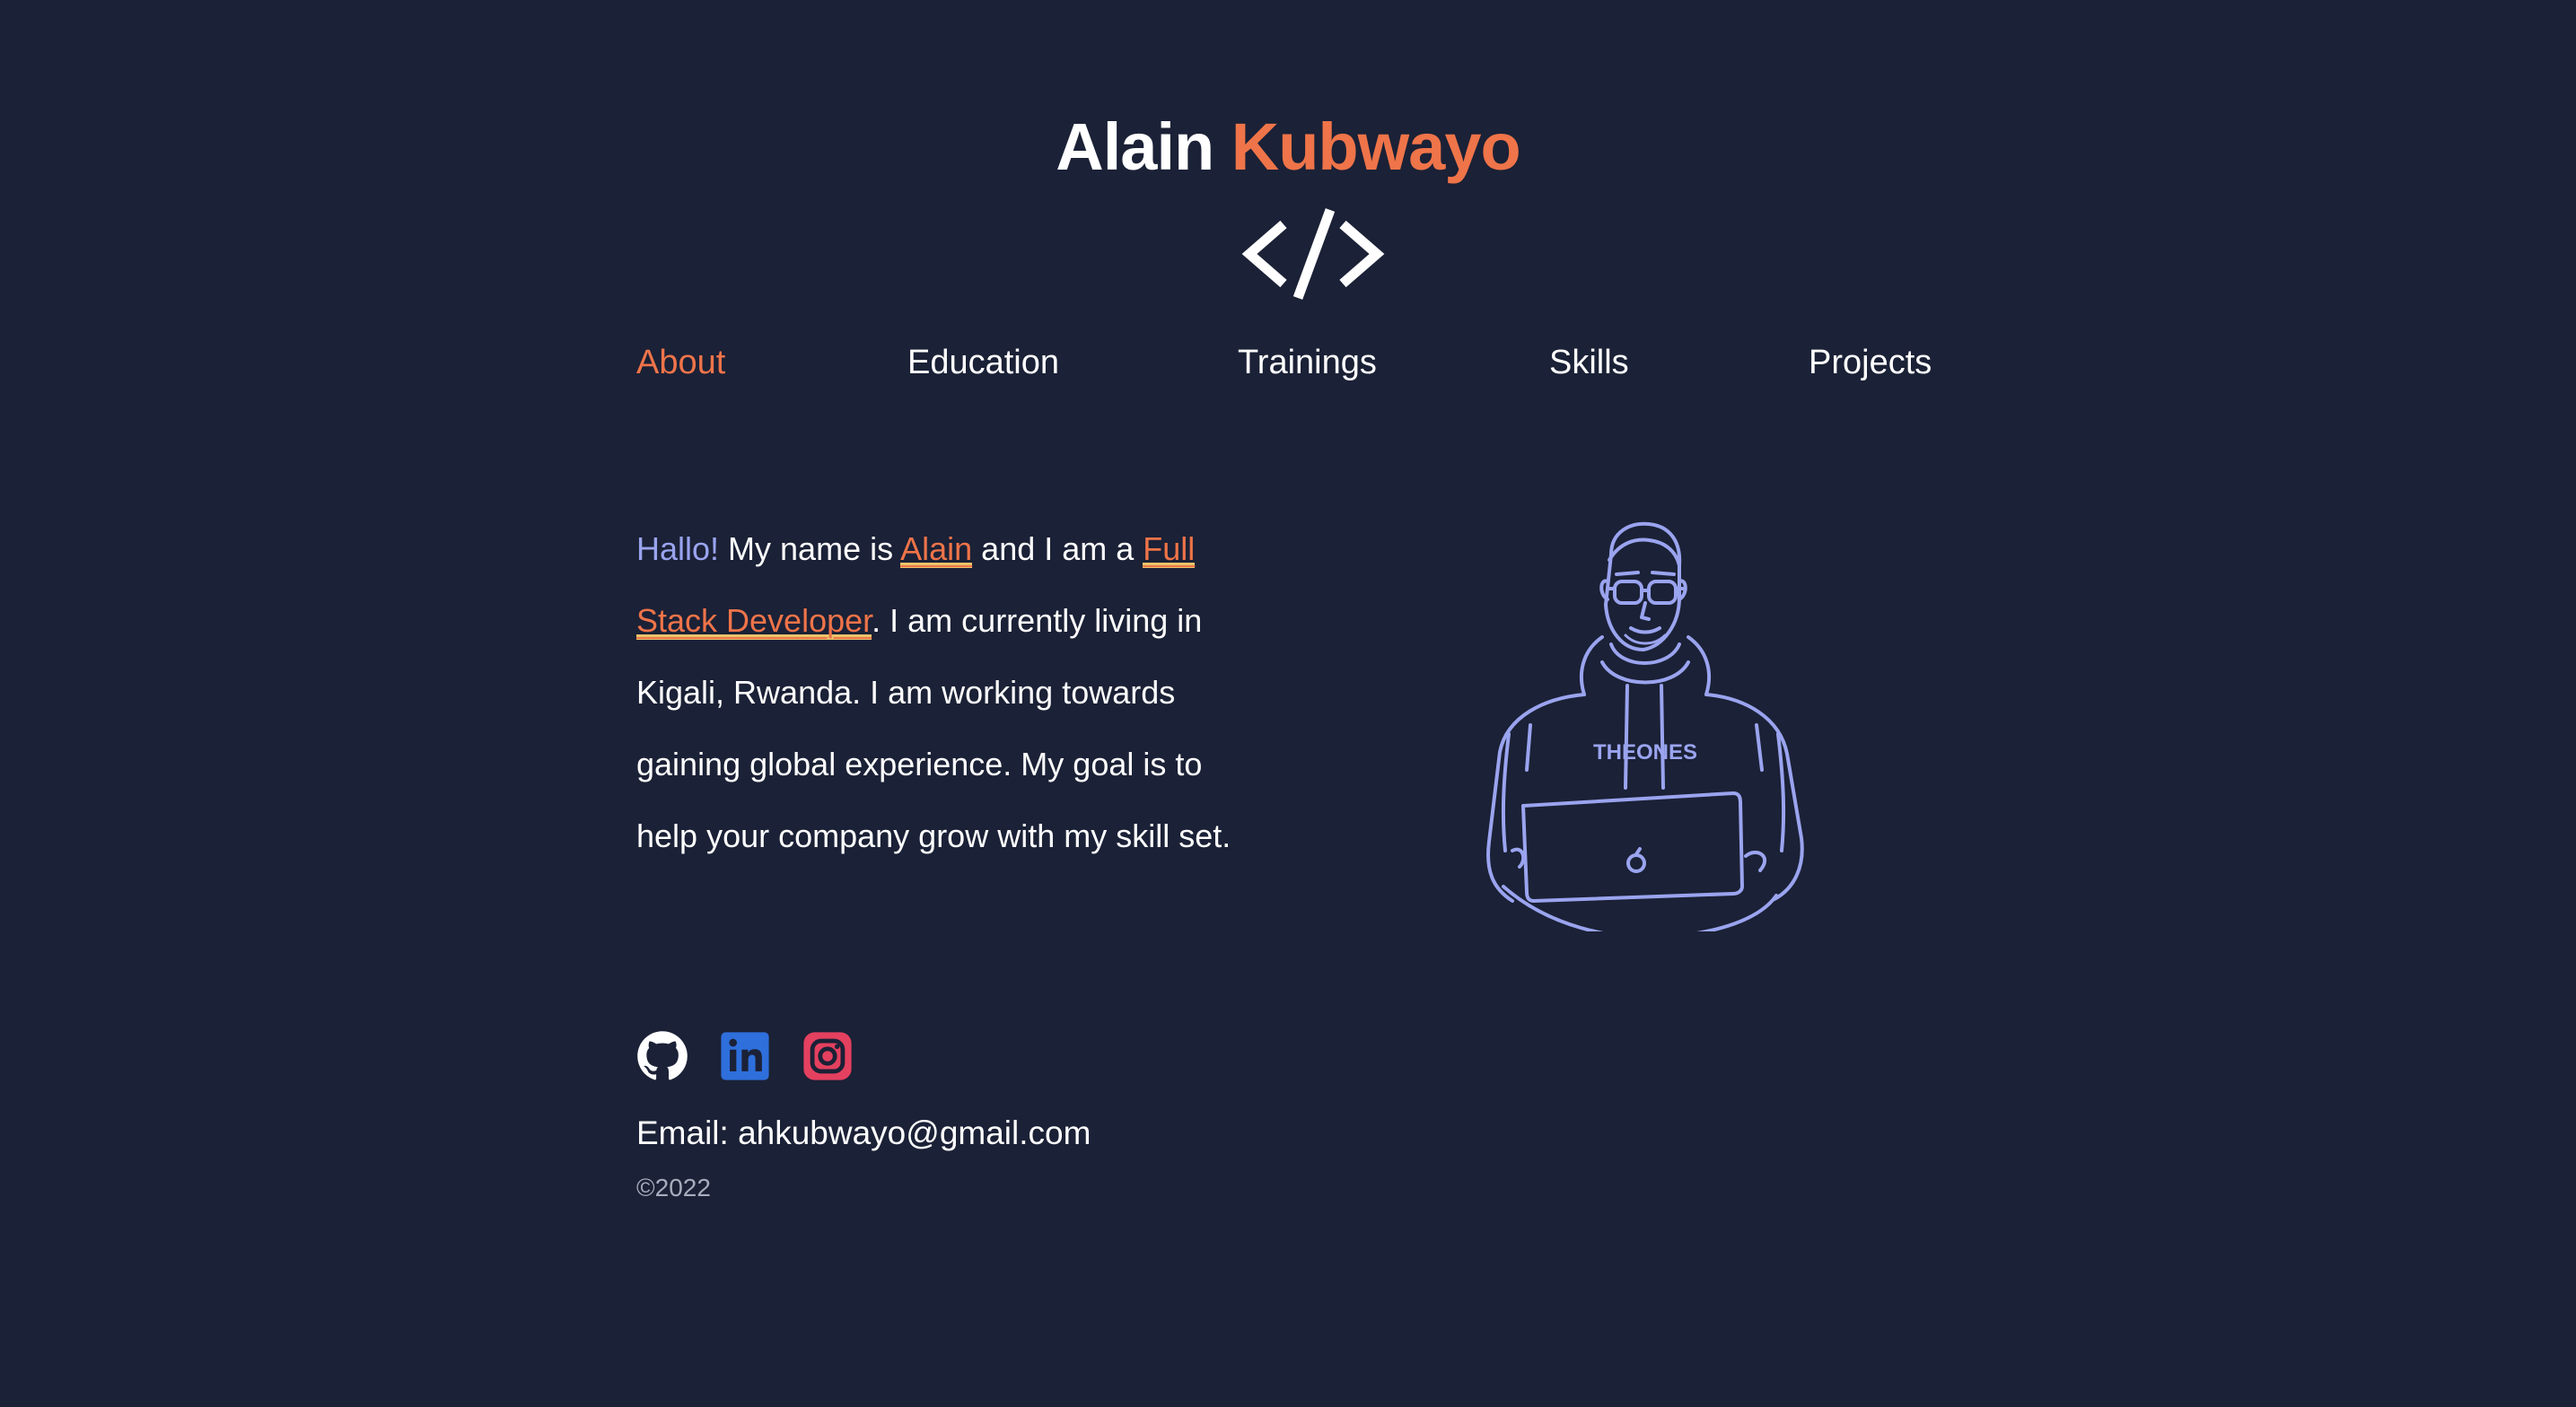 The image size is (2576, 1407). What do you see at coordinates (673, 1188) in the screenshot?
I see `copyright: ©2022` at bounding box center [673, 1188].